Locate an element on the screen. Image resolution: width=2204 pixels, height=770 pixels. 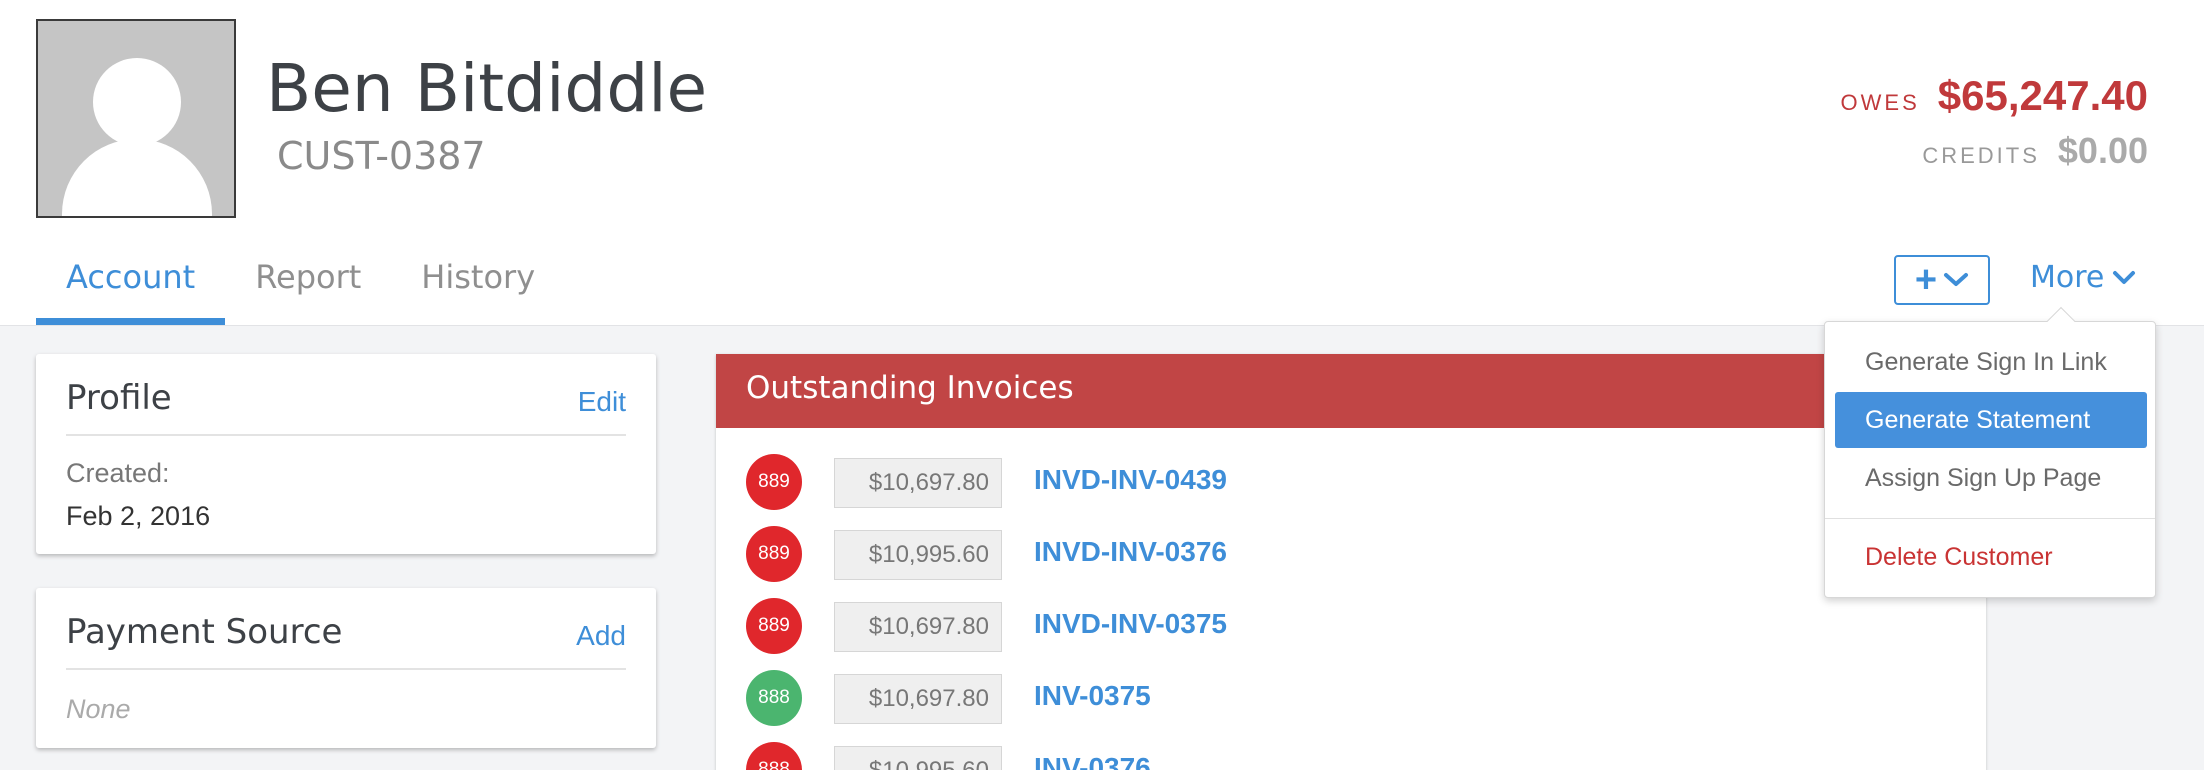
credits-label: CREDITS is located at coordinates (1981, 155).